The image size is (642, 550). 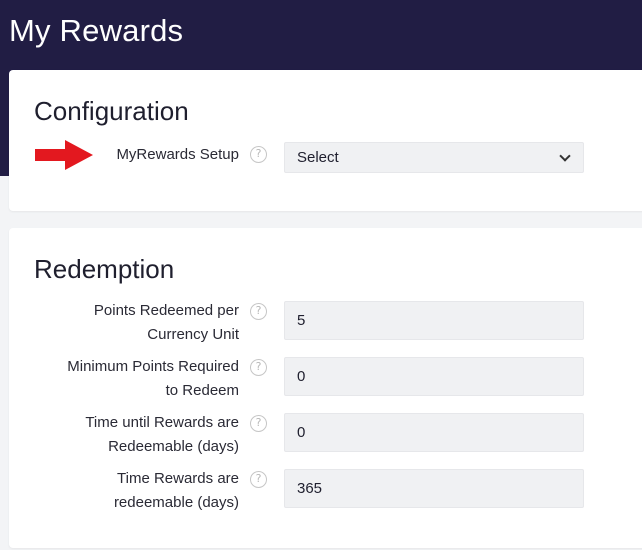 I want to click on rewards-redeemable-days-label: Time Rewards are redeemable (days), so click(x=129, y=491).